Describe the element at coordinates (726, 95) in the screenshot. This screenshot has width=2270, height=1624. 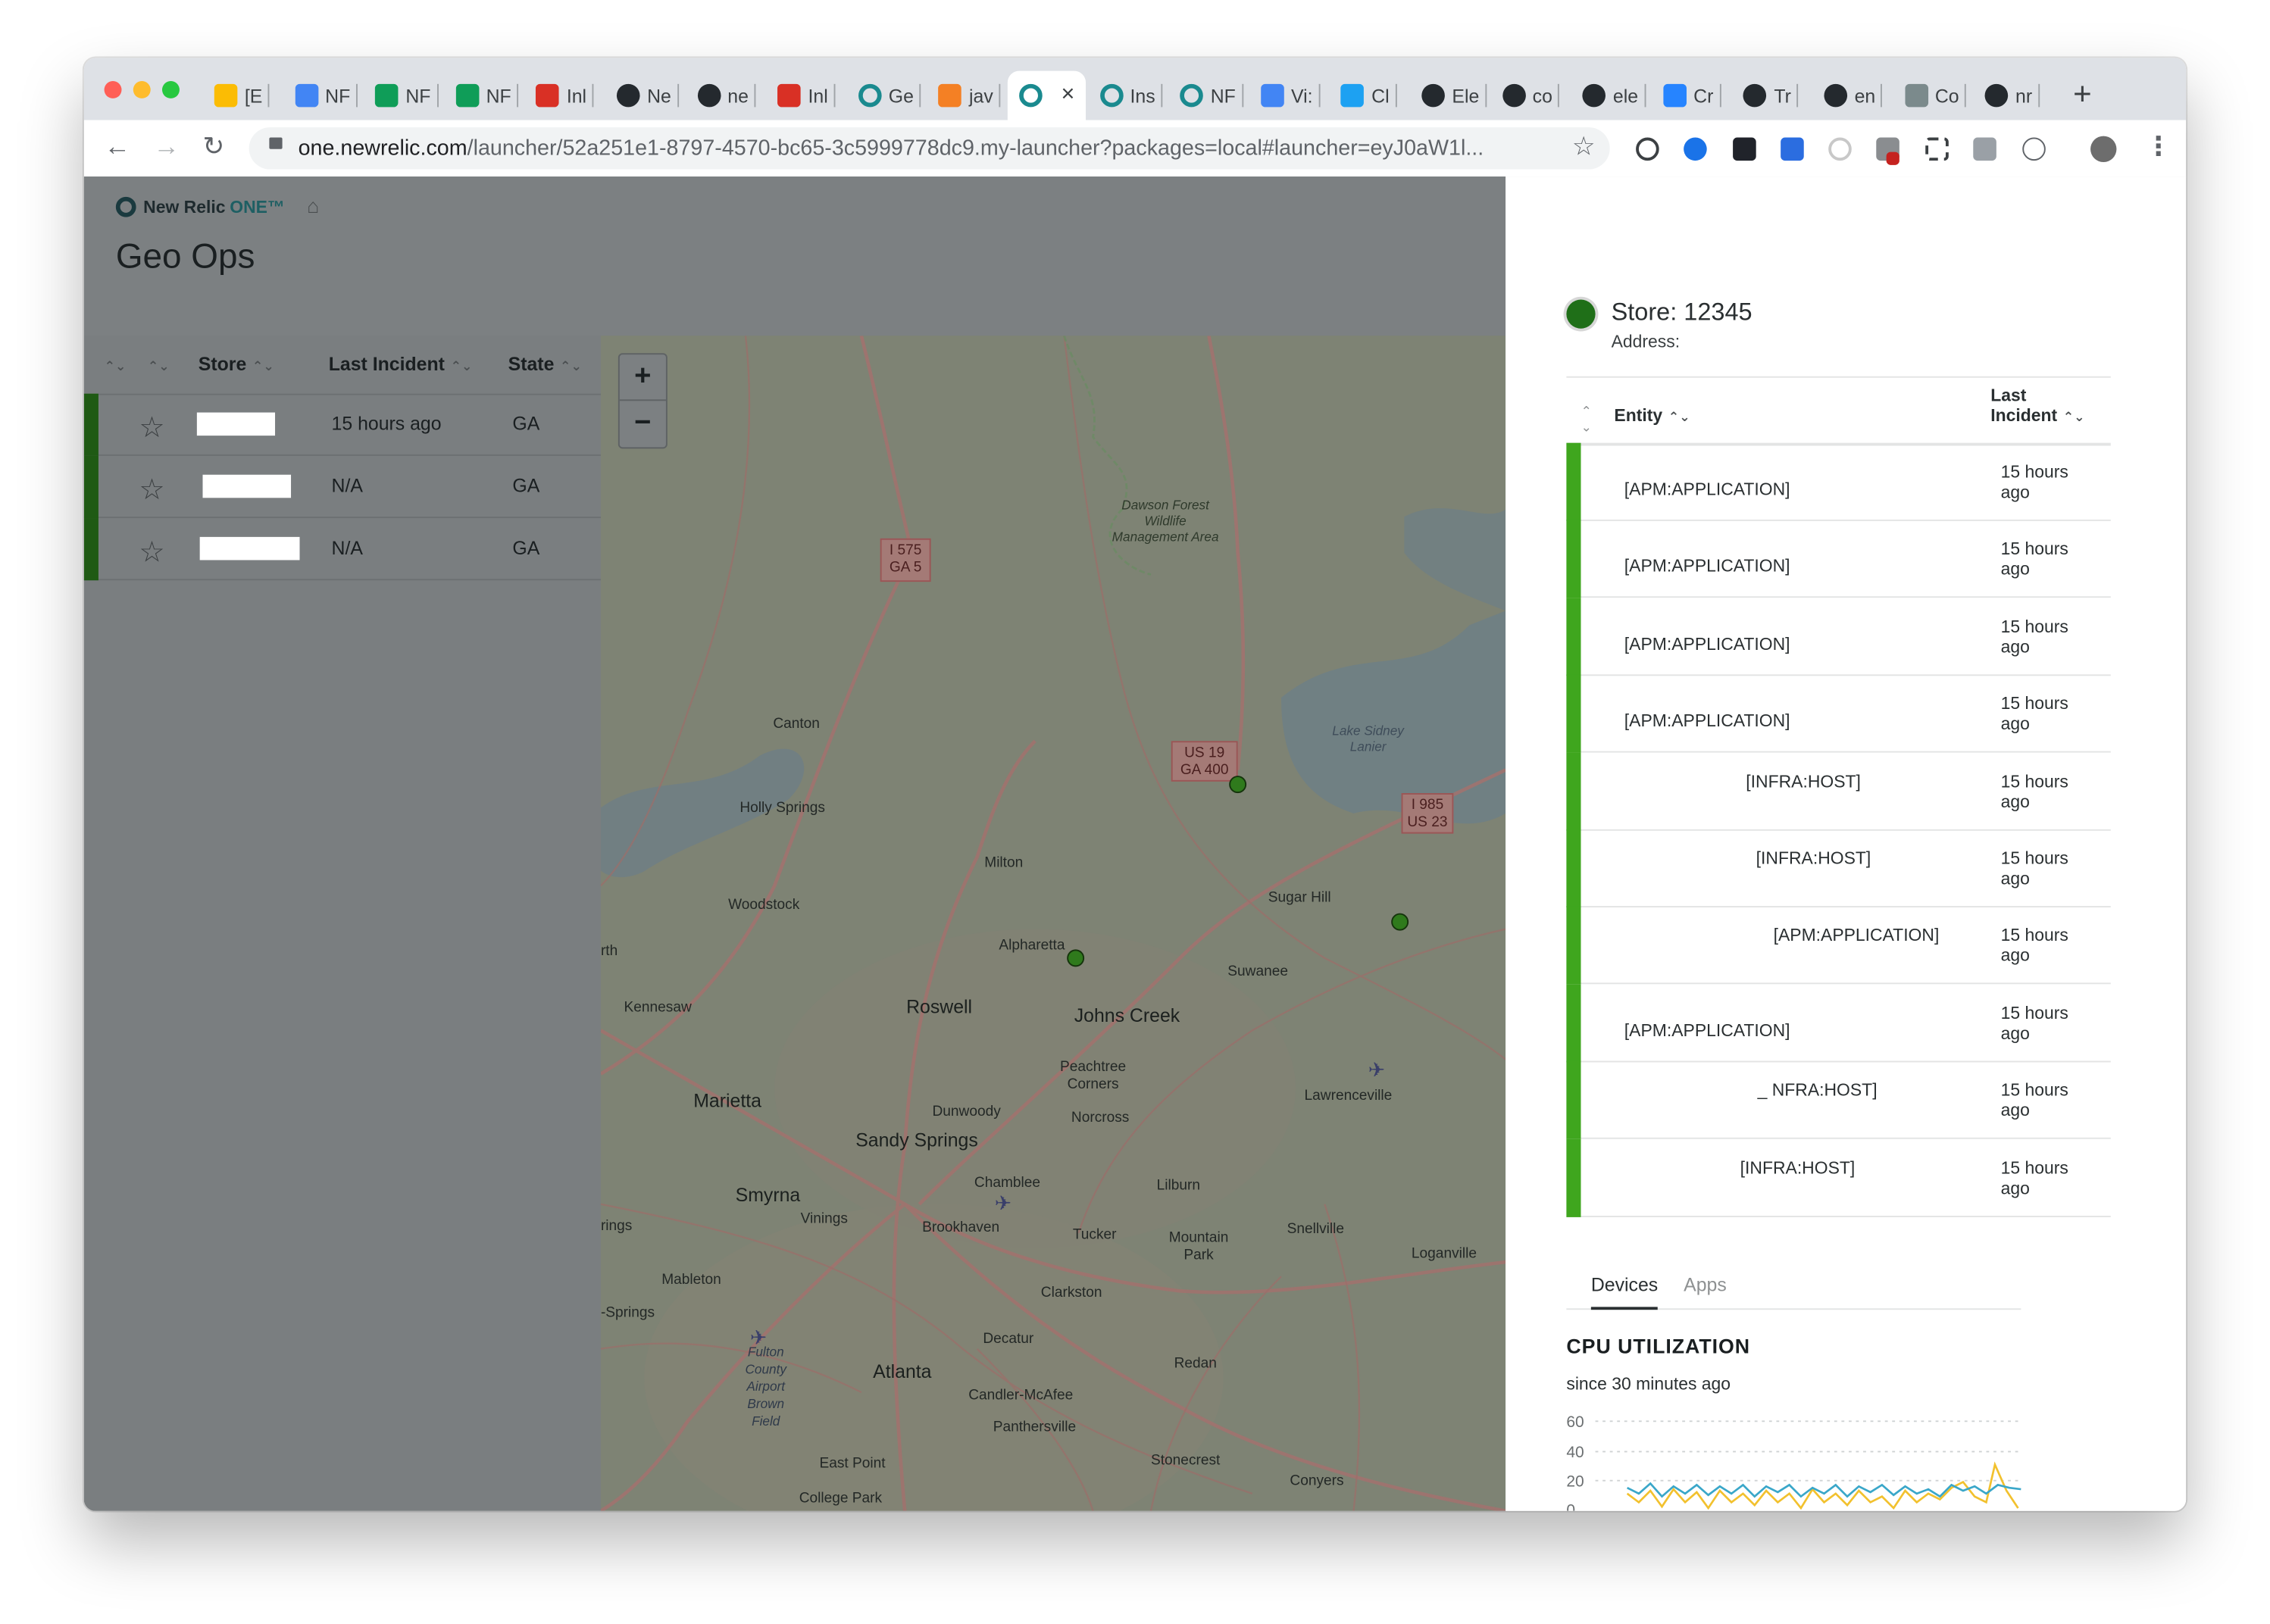
I see `browser-tab: ne` at that location.